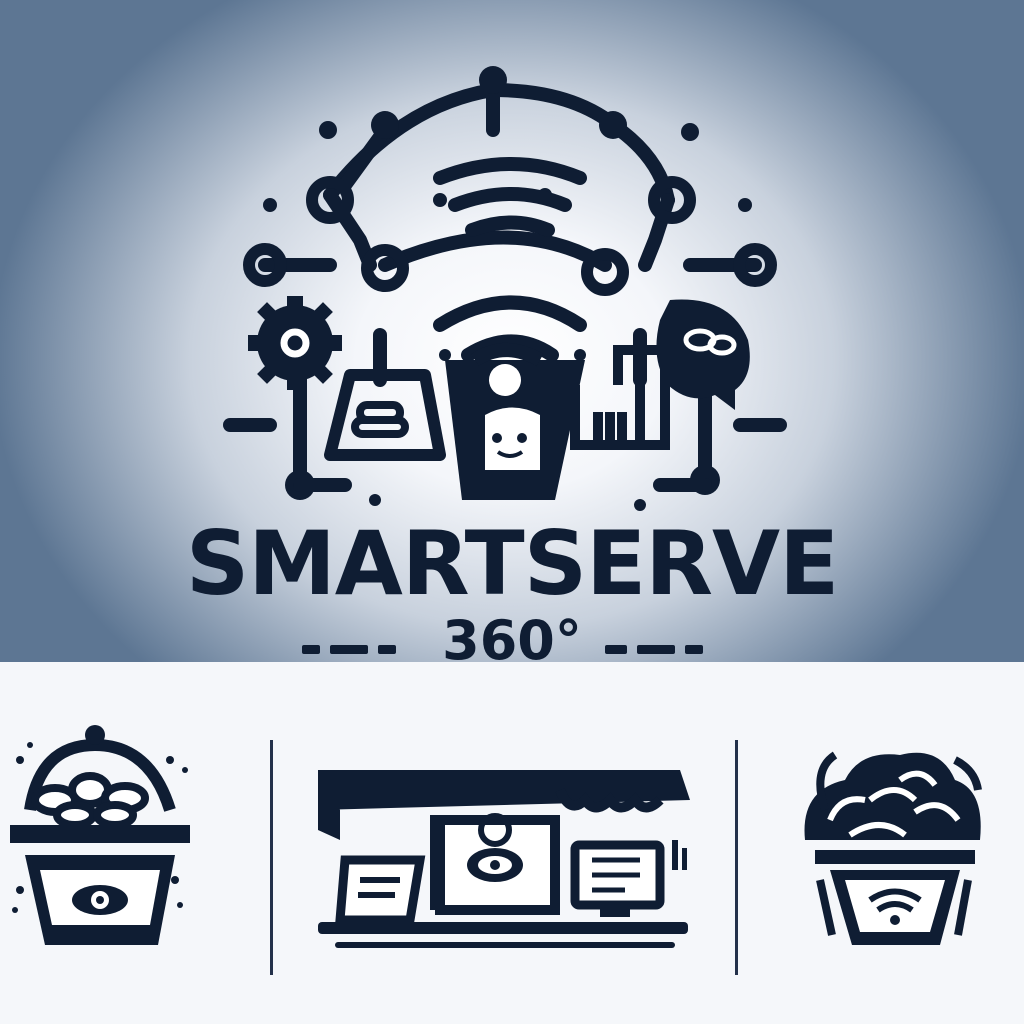 Image resolution: width=1024 pixels, height=1024 pixels. What do you see at coordinates (703, 354) in the screenshot?
I see `chat-bubble-icon` at bounding box center [703, 354].